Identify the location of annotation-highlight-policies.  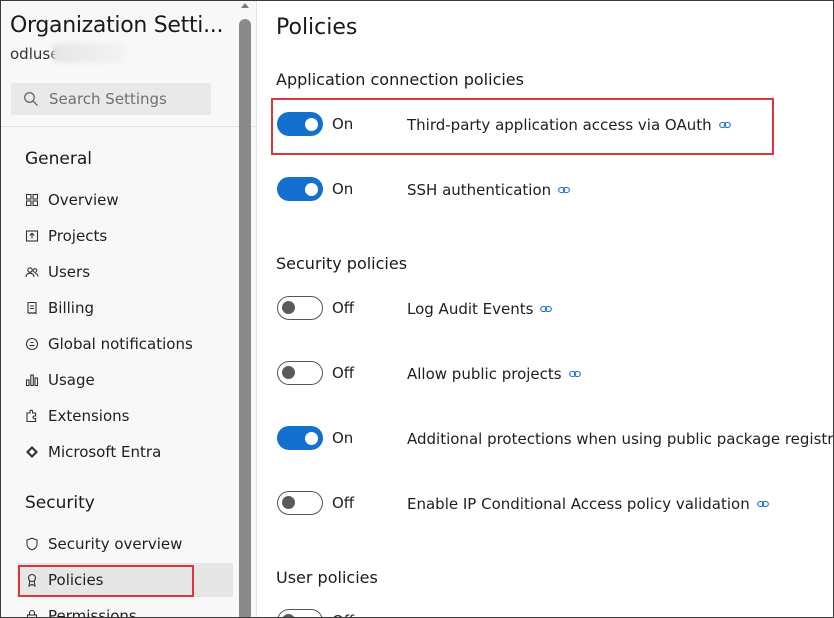
(106, 581).